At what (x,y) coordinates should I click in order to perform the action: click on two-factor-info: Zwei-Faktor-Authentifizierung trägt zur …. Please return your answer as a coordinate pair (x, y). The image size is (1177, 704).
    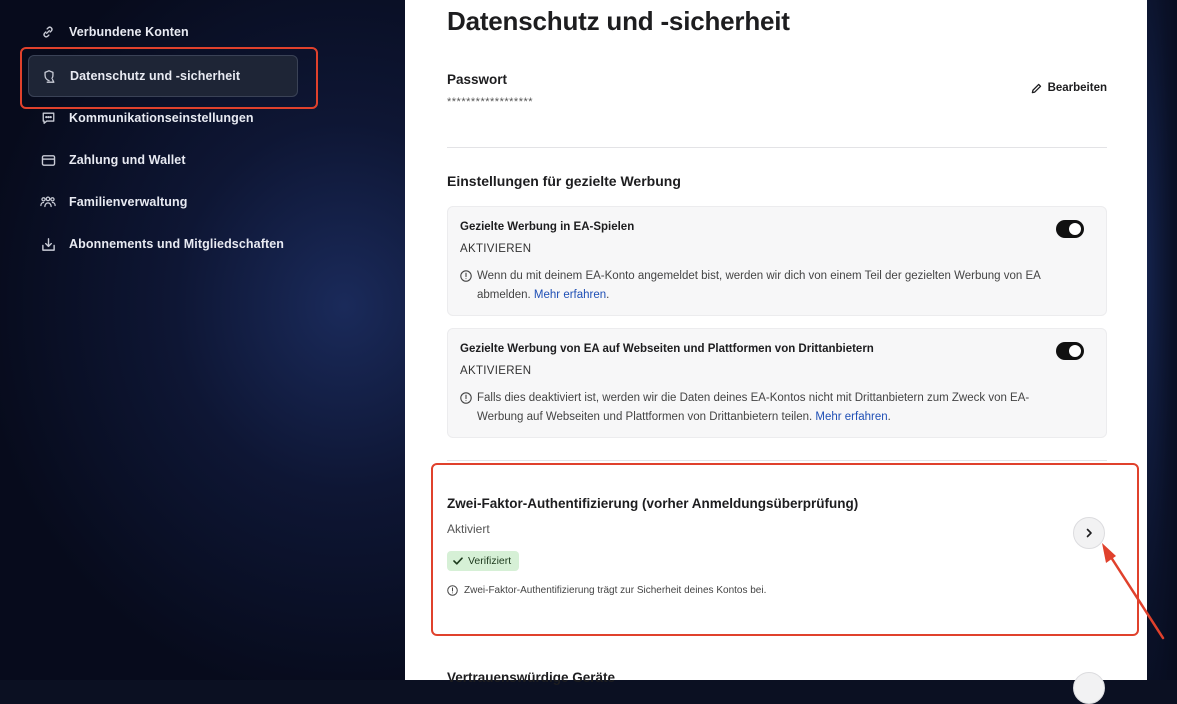
    Looking at the image, I should click on (606, 590).